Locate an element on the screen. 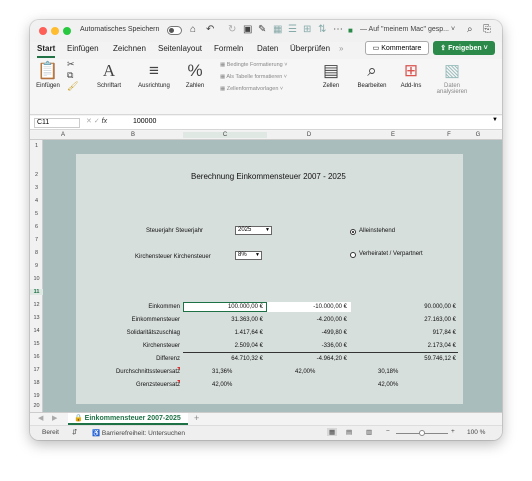 Image resolution: width=532 pixels, height=481 pixels. row-header: 17 is located at coordinates (36, 370).